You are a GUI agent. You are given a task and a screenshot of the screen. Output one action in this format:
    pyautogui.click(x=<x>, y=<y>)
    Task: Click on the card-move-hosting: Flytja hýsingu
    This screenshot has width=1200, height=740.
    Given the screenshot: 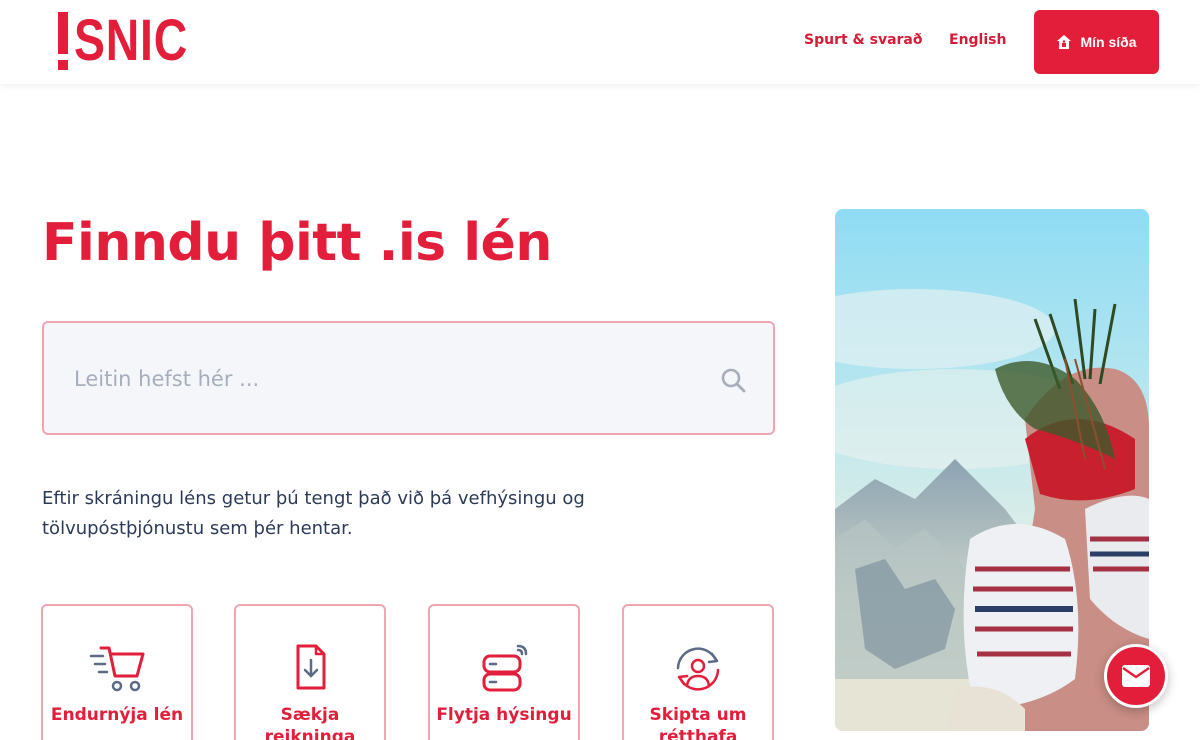 What is the action you would take?
    pyautogui.click(x=504, y=672)
    